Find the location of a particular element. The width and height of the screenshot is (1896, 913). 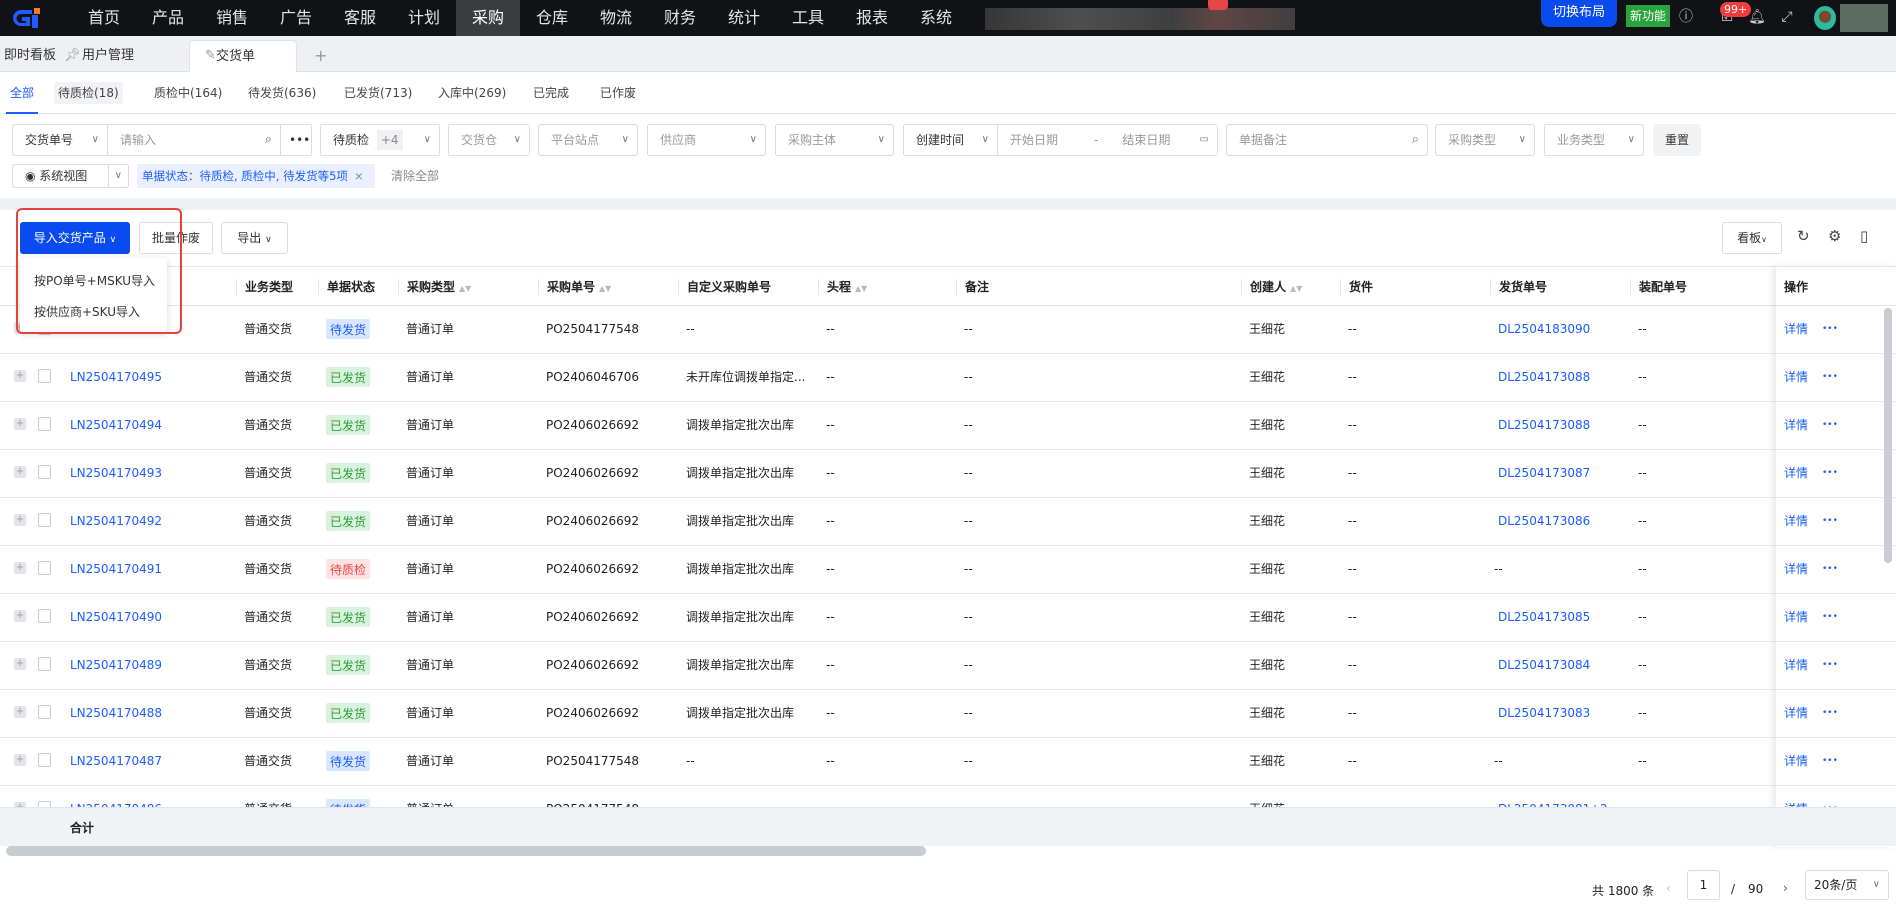

shipping-no-link: DL2504173085 is located at coordinates (1544, 617).